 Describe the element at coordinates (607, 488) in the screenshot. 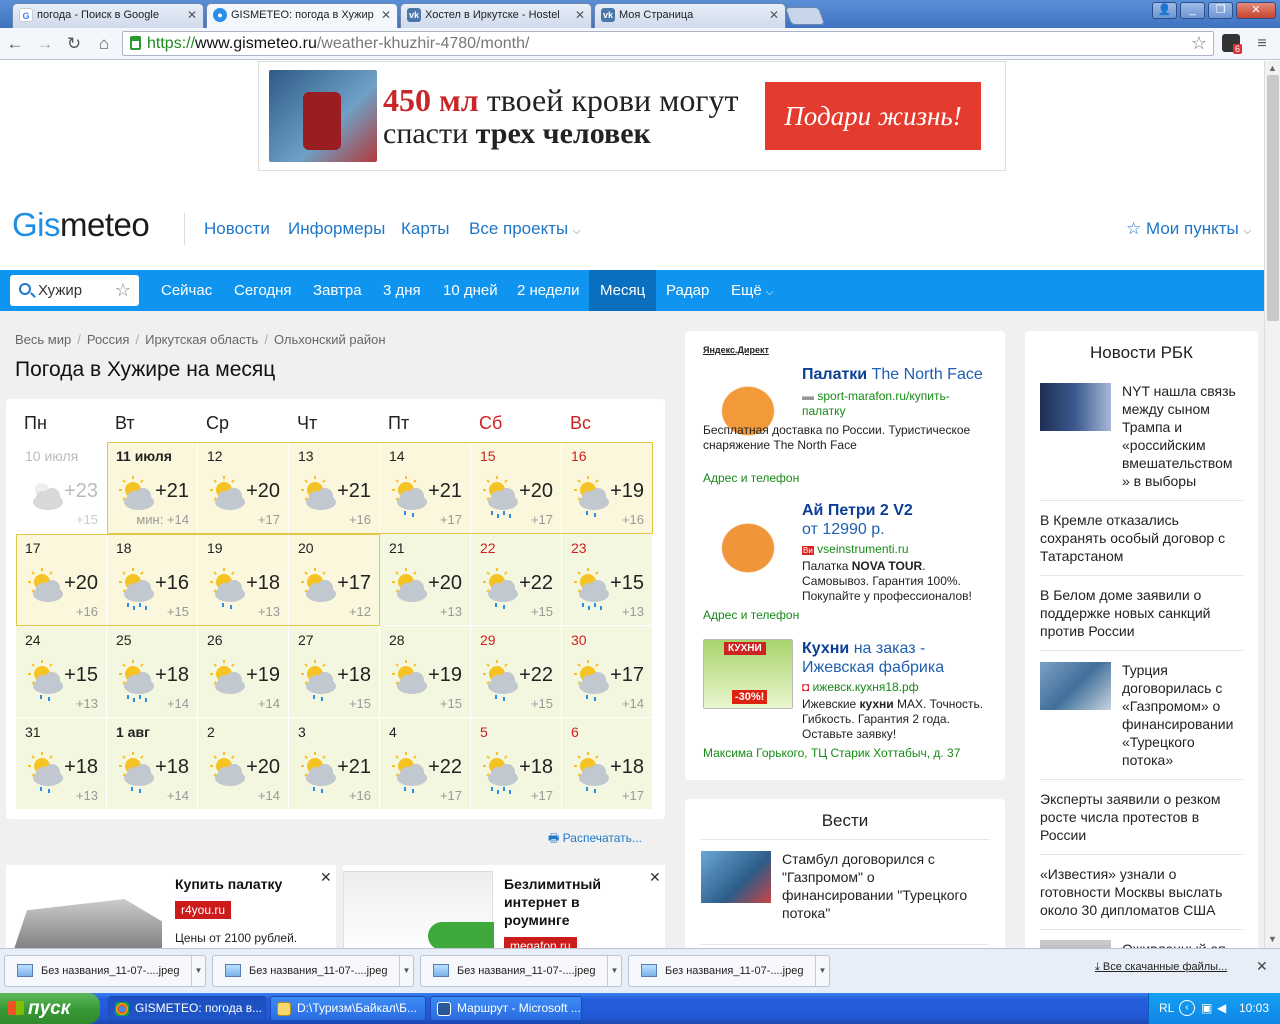

I see `day-cell: 16 +19 +16` at that location.